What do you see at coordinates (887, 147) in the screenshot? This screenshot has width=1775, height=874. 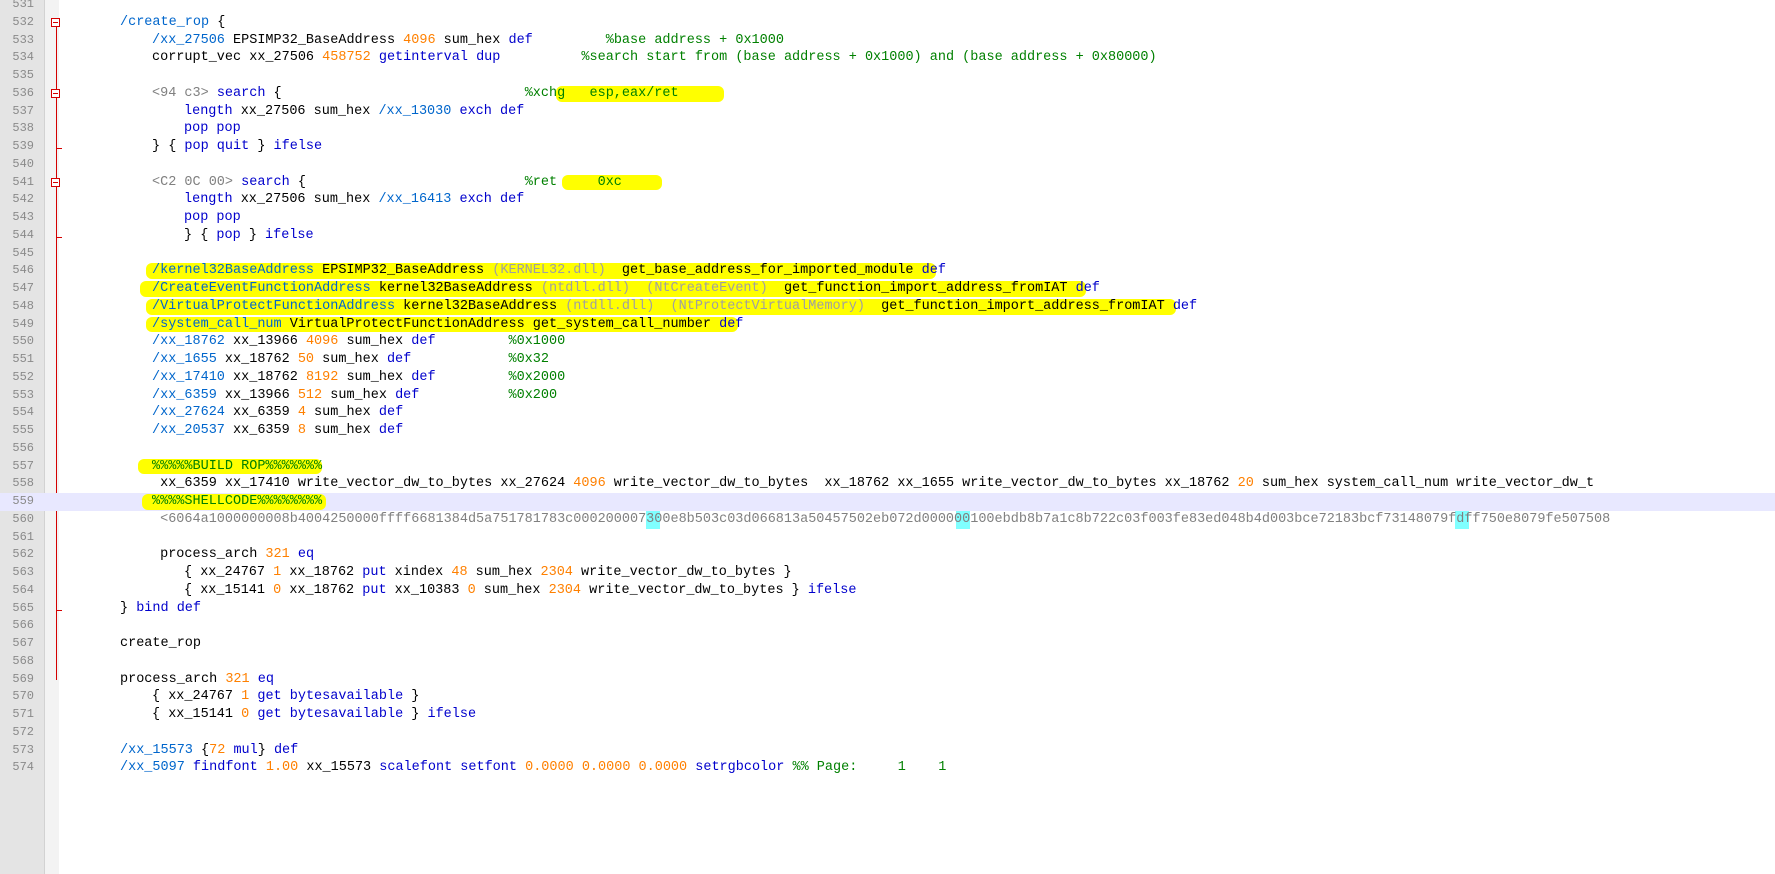 I see `code-line: 539} { pop quit } ifelse` at bounding box center [887, 147].